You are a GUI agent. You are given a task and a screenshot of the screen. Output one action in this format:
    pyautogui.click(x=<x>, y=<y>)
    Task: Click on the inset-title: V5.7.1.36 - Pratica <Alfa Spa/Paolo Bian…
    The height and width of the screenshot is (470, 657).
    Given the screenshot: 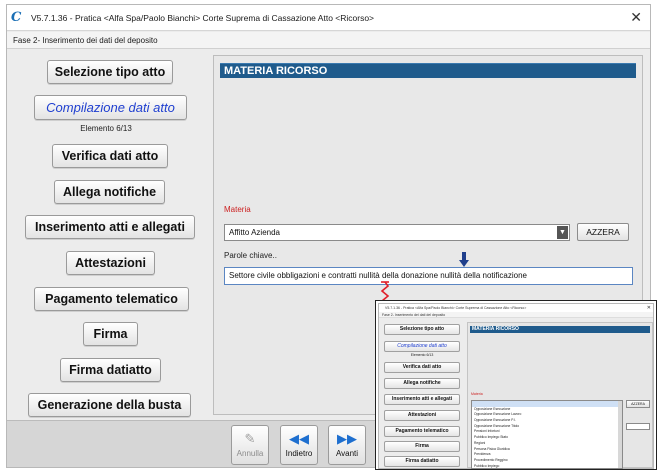 What is the action you would take?
    pyautogui.click(x=516, y=308)
    